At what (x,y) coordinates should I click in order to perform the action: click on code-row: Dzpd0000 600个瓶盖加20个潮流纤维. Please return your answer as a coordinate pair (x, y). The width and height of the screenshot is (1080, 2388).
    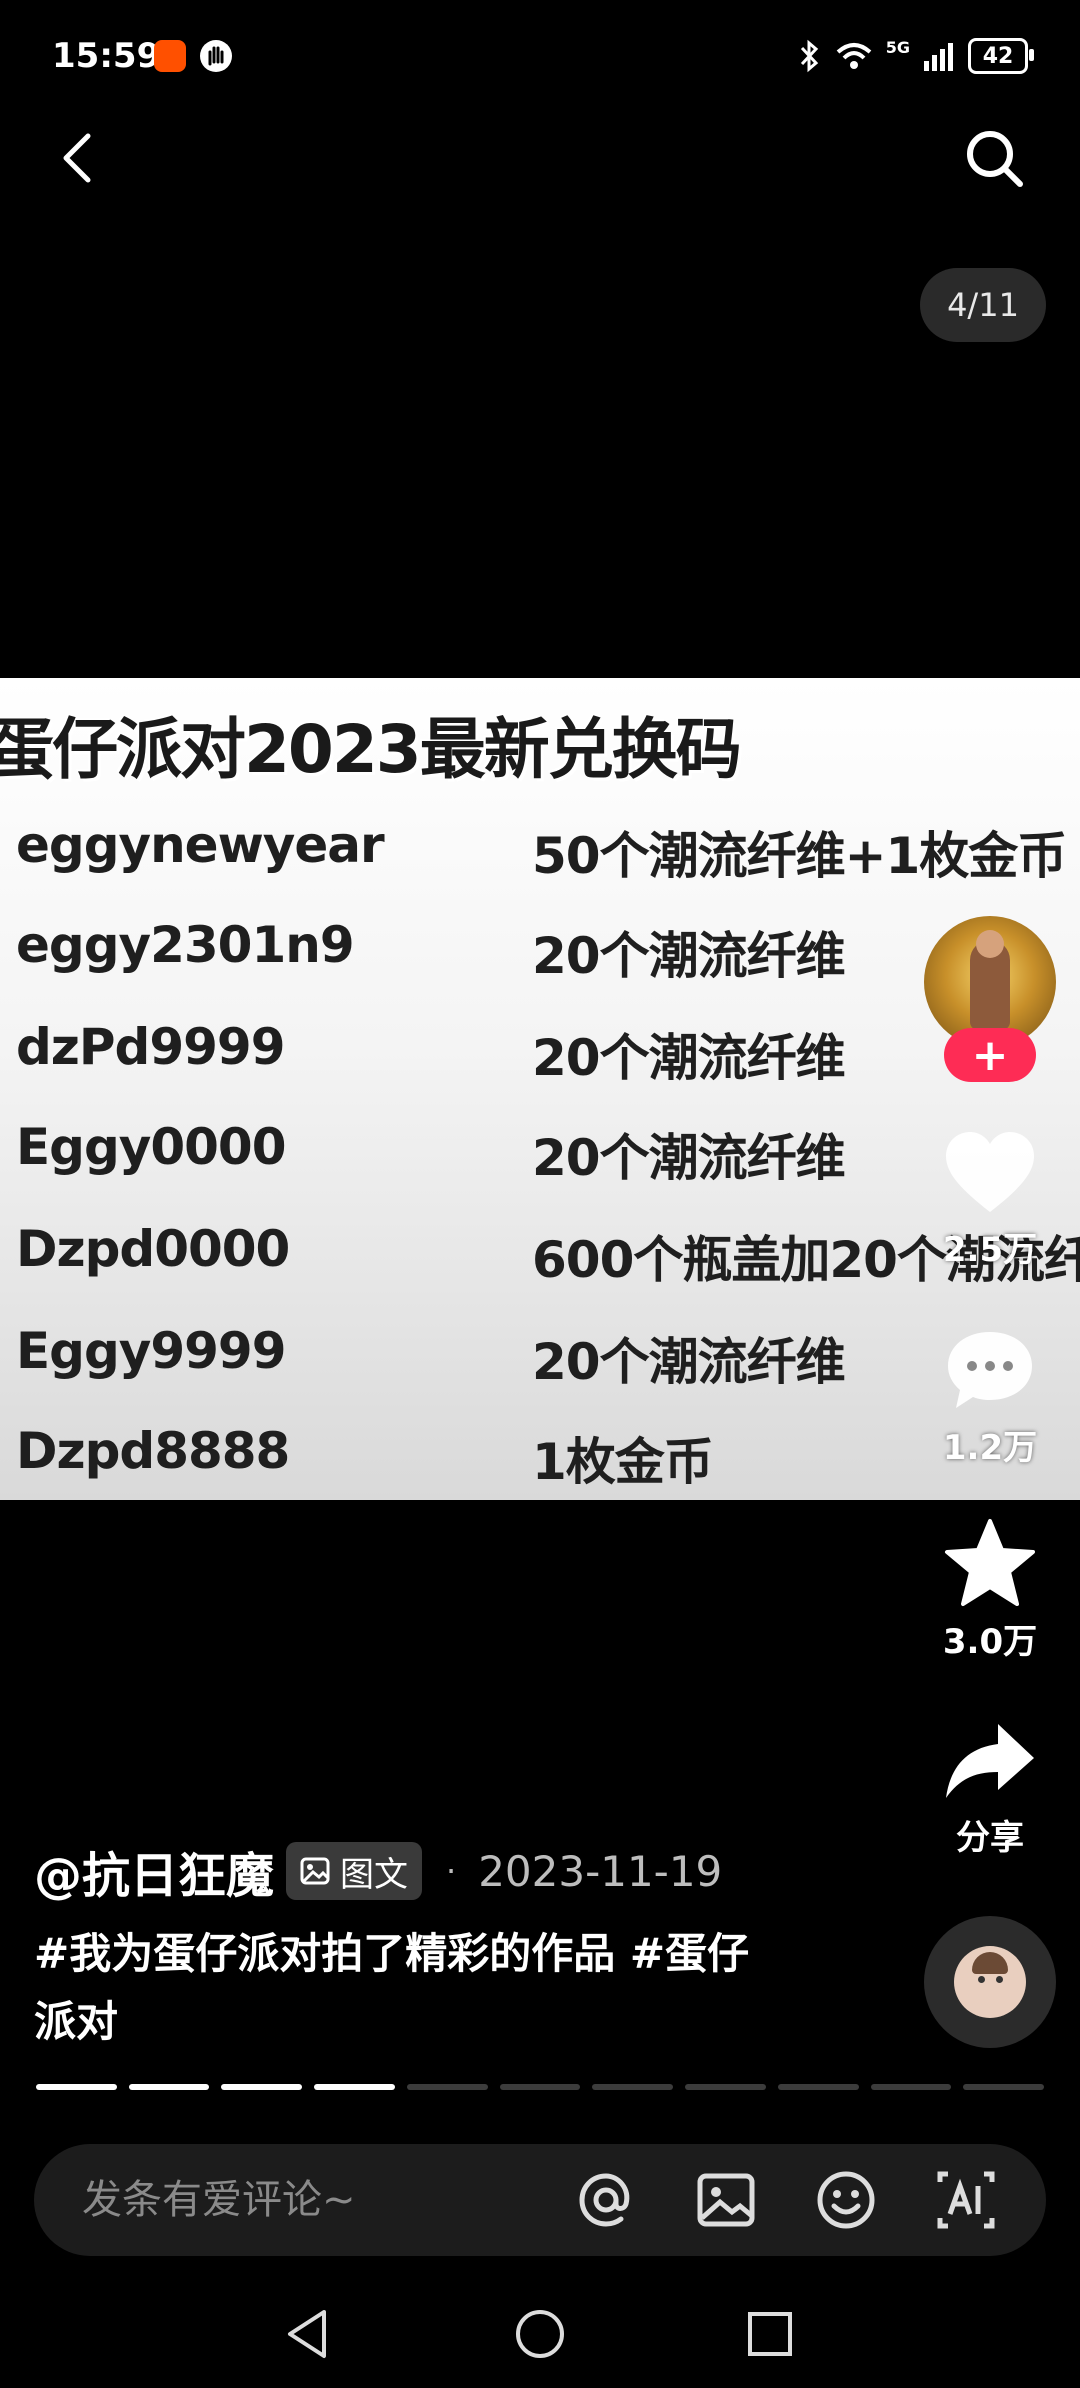
    Looking at the image, I should click on (540, 1270).